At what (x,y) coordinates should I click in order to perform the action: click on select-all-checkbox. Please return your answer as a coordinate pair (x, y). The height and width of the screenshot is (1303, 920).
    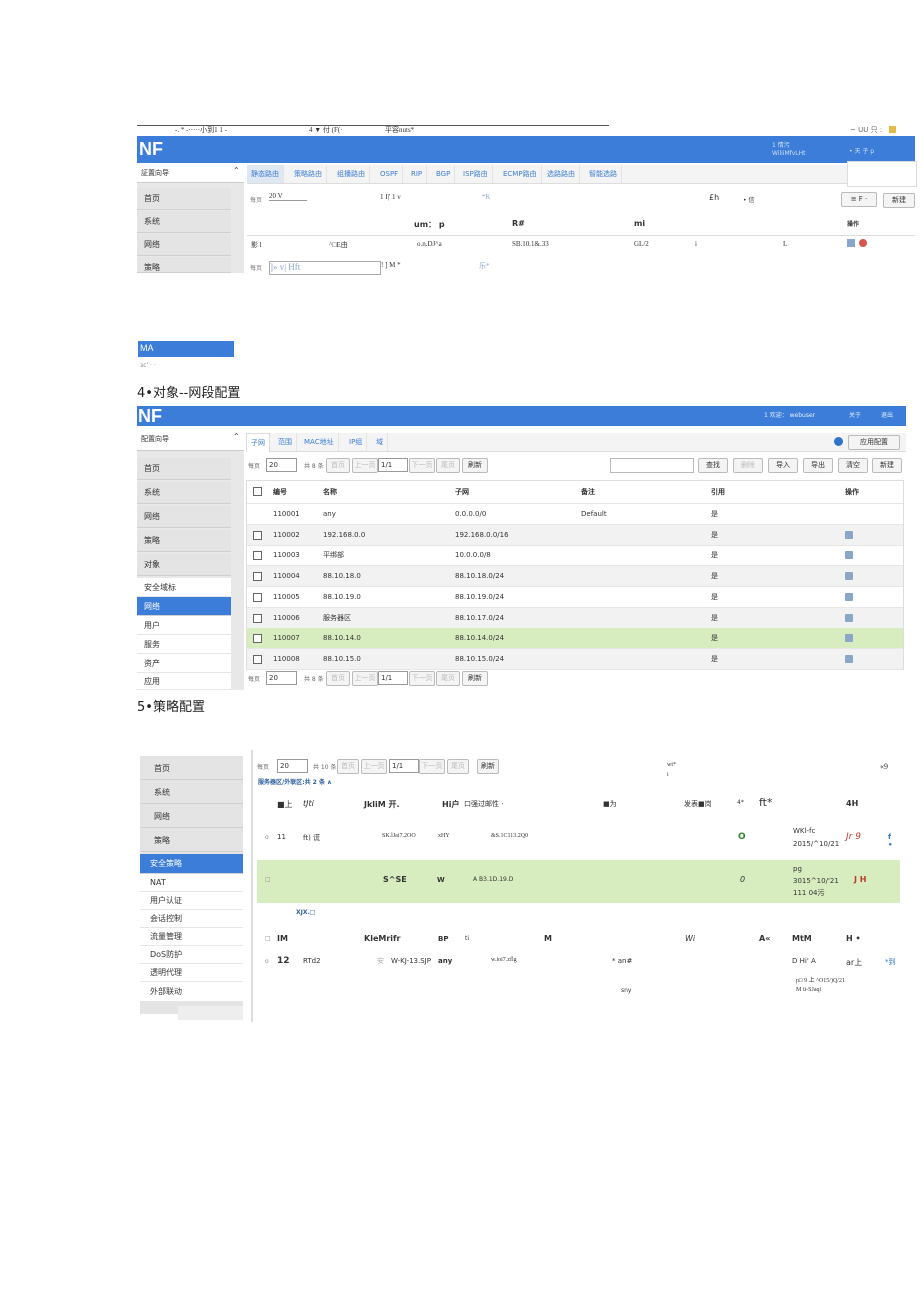
    Looking at the image, I should click on (257, 491).